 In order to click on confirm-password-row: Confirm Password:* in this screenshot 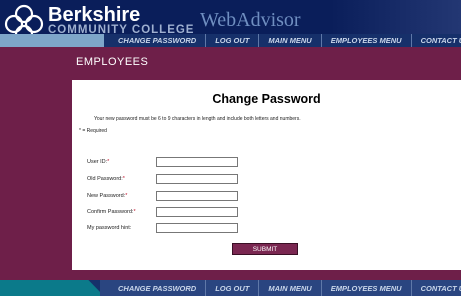, I will do `click(266, 213)`.